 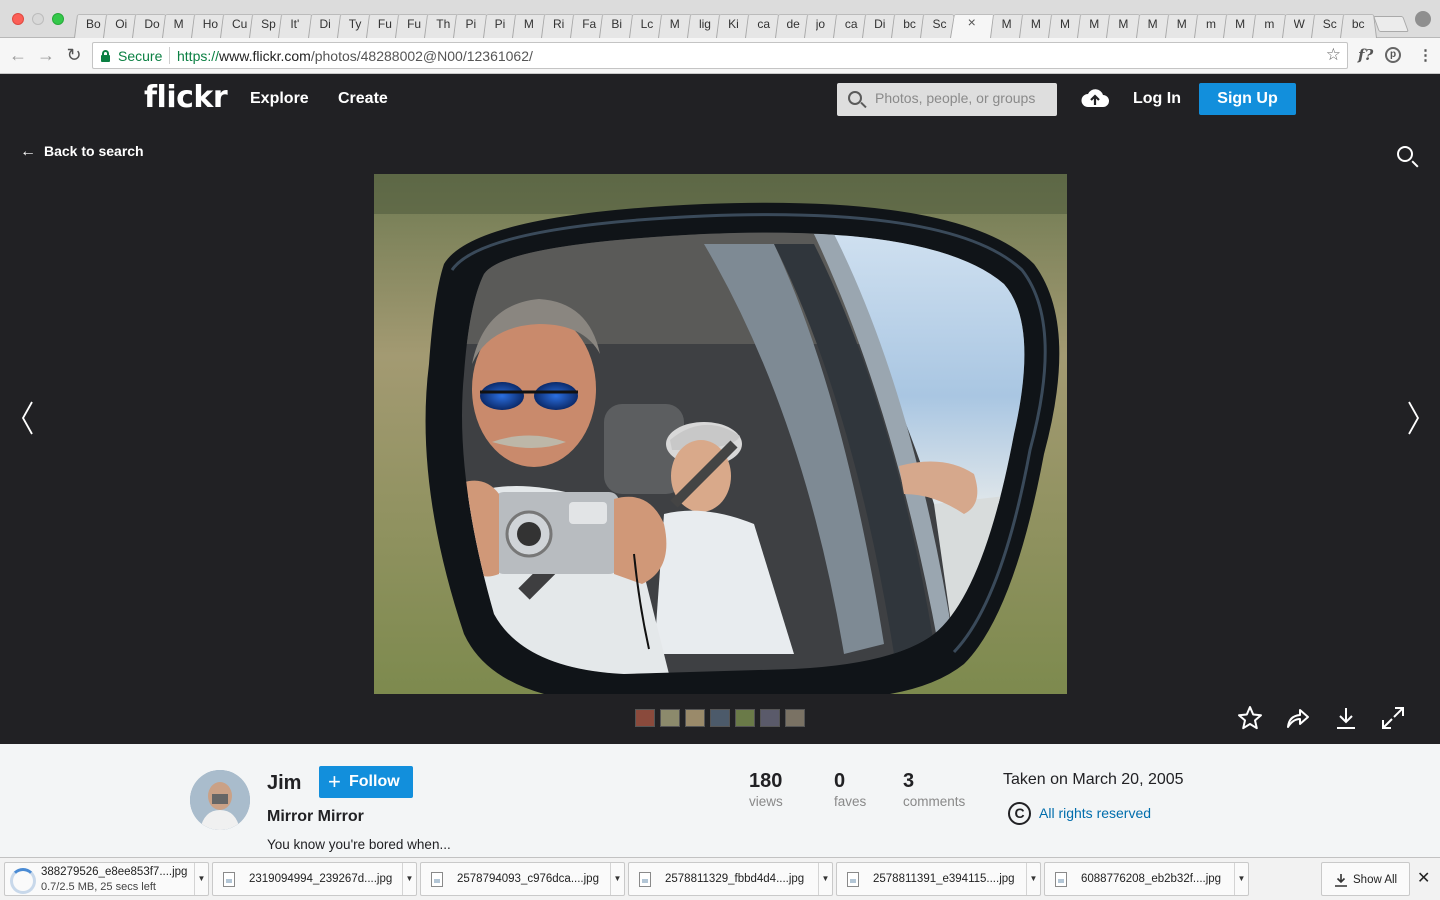 What do you see at coordinates (939, 23) in the screenshot?
I see `browser-tab: Sc` at bounding box center [939, 23].